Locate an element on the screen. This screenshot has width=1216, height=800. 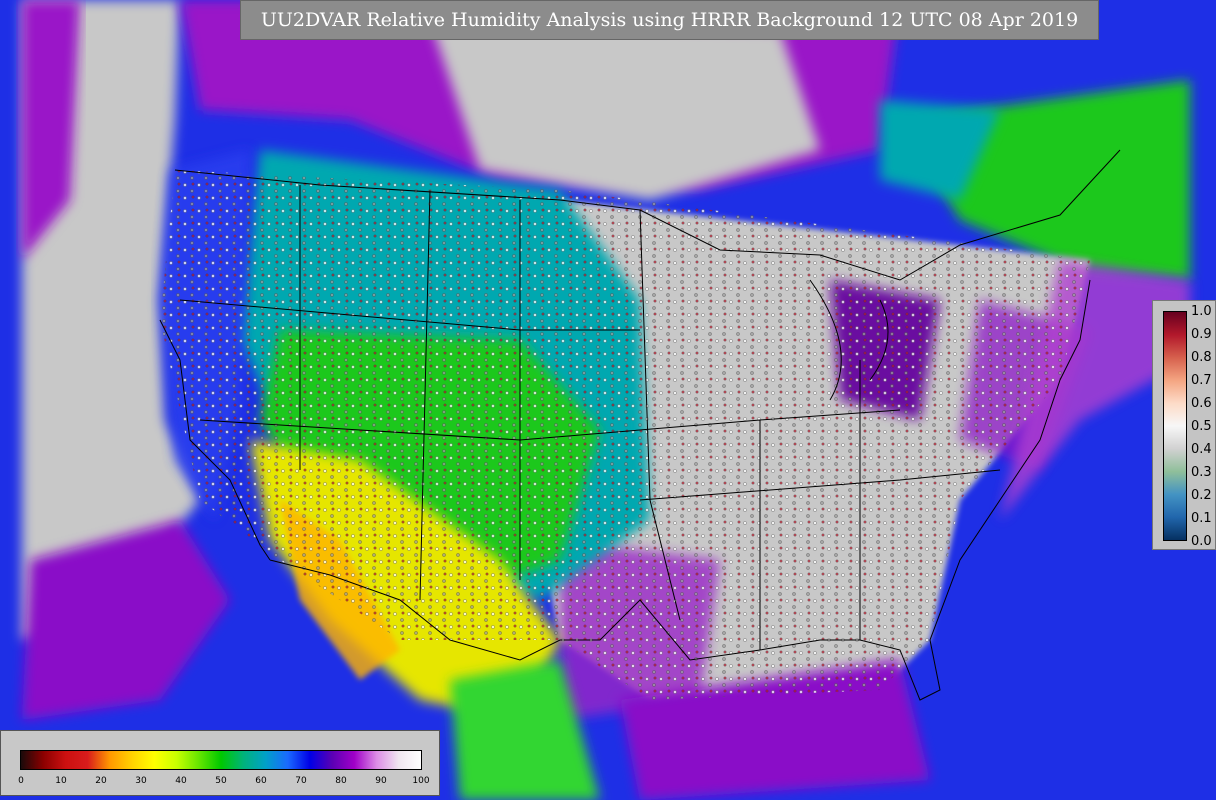
station-tick-label: 0.1 is located at coordinates (1201, 518).